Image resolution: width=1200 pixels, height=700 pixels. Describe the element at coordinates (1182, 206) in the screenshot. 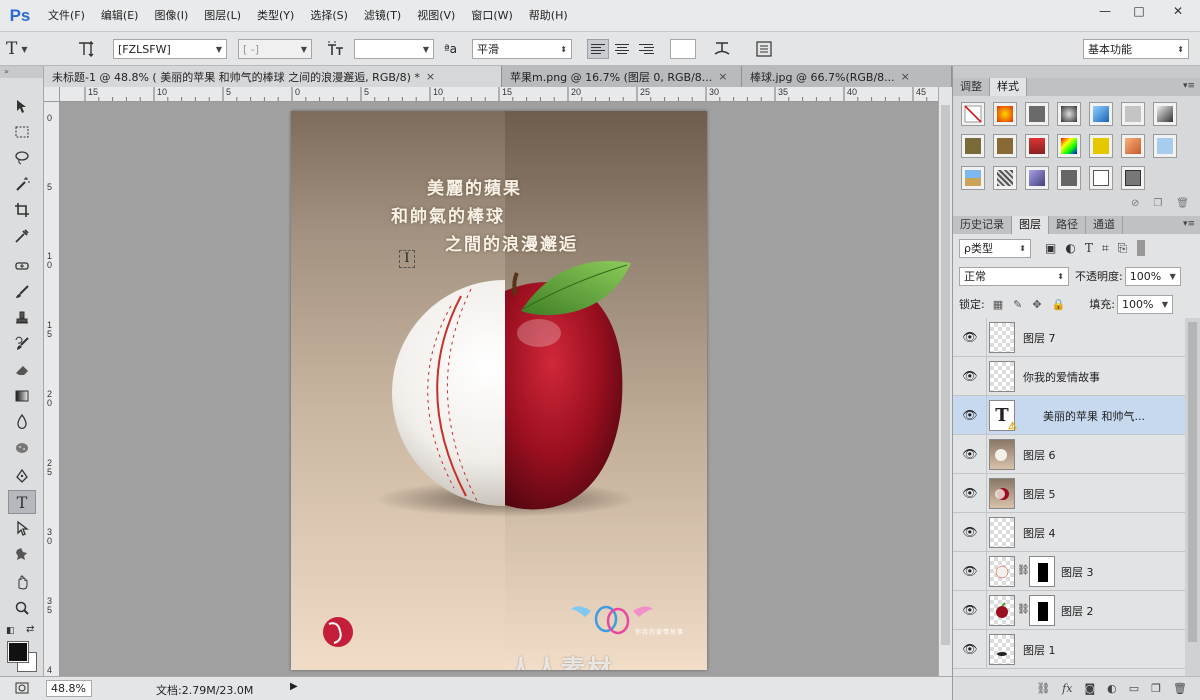

I see `delete-style-icon: 🗑` at that location.